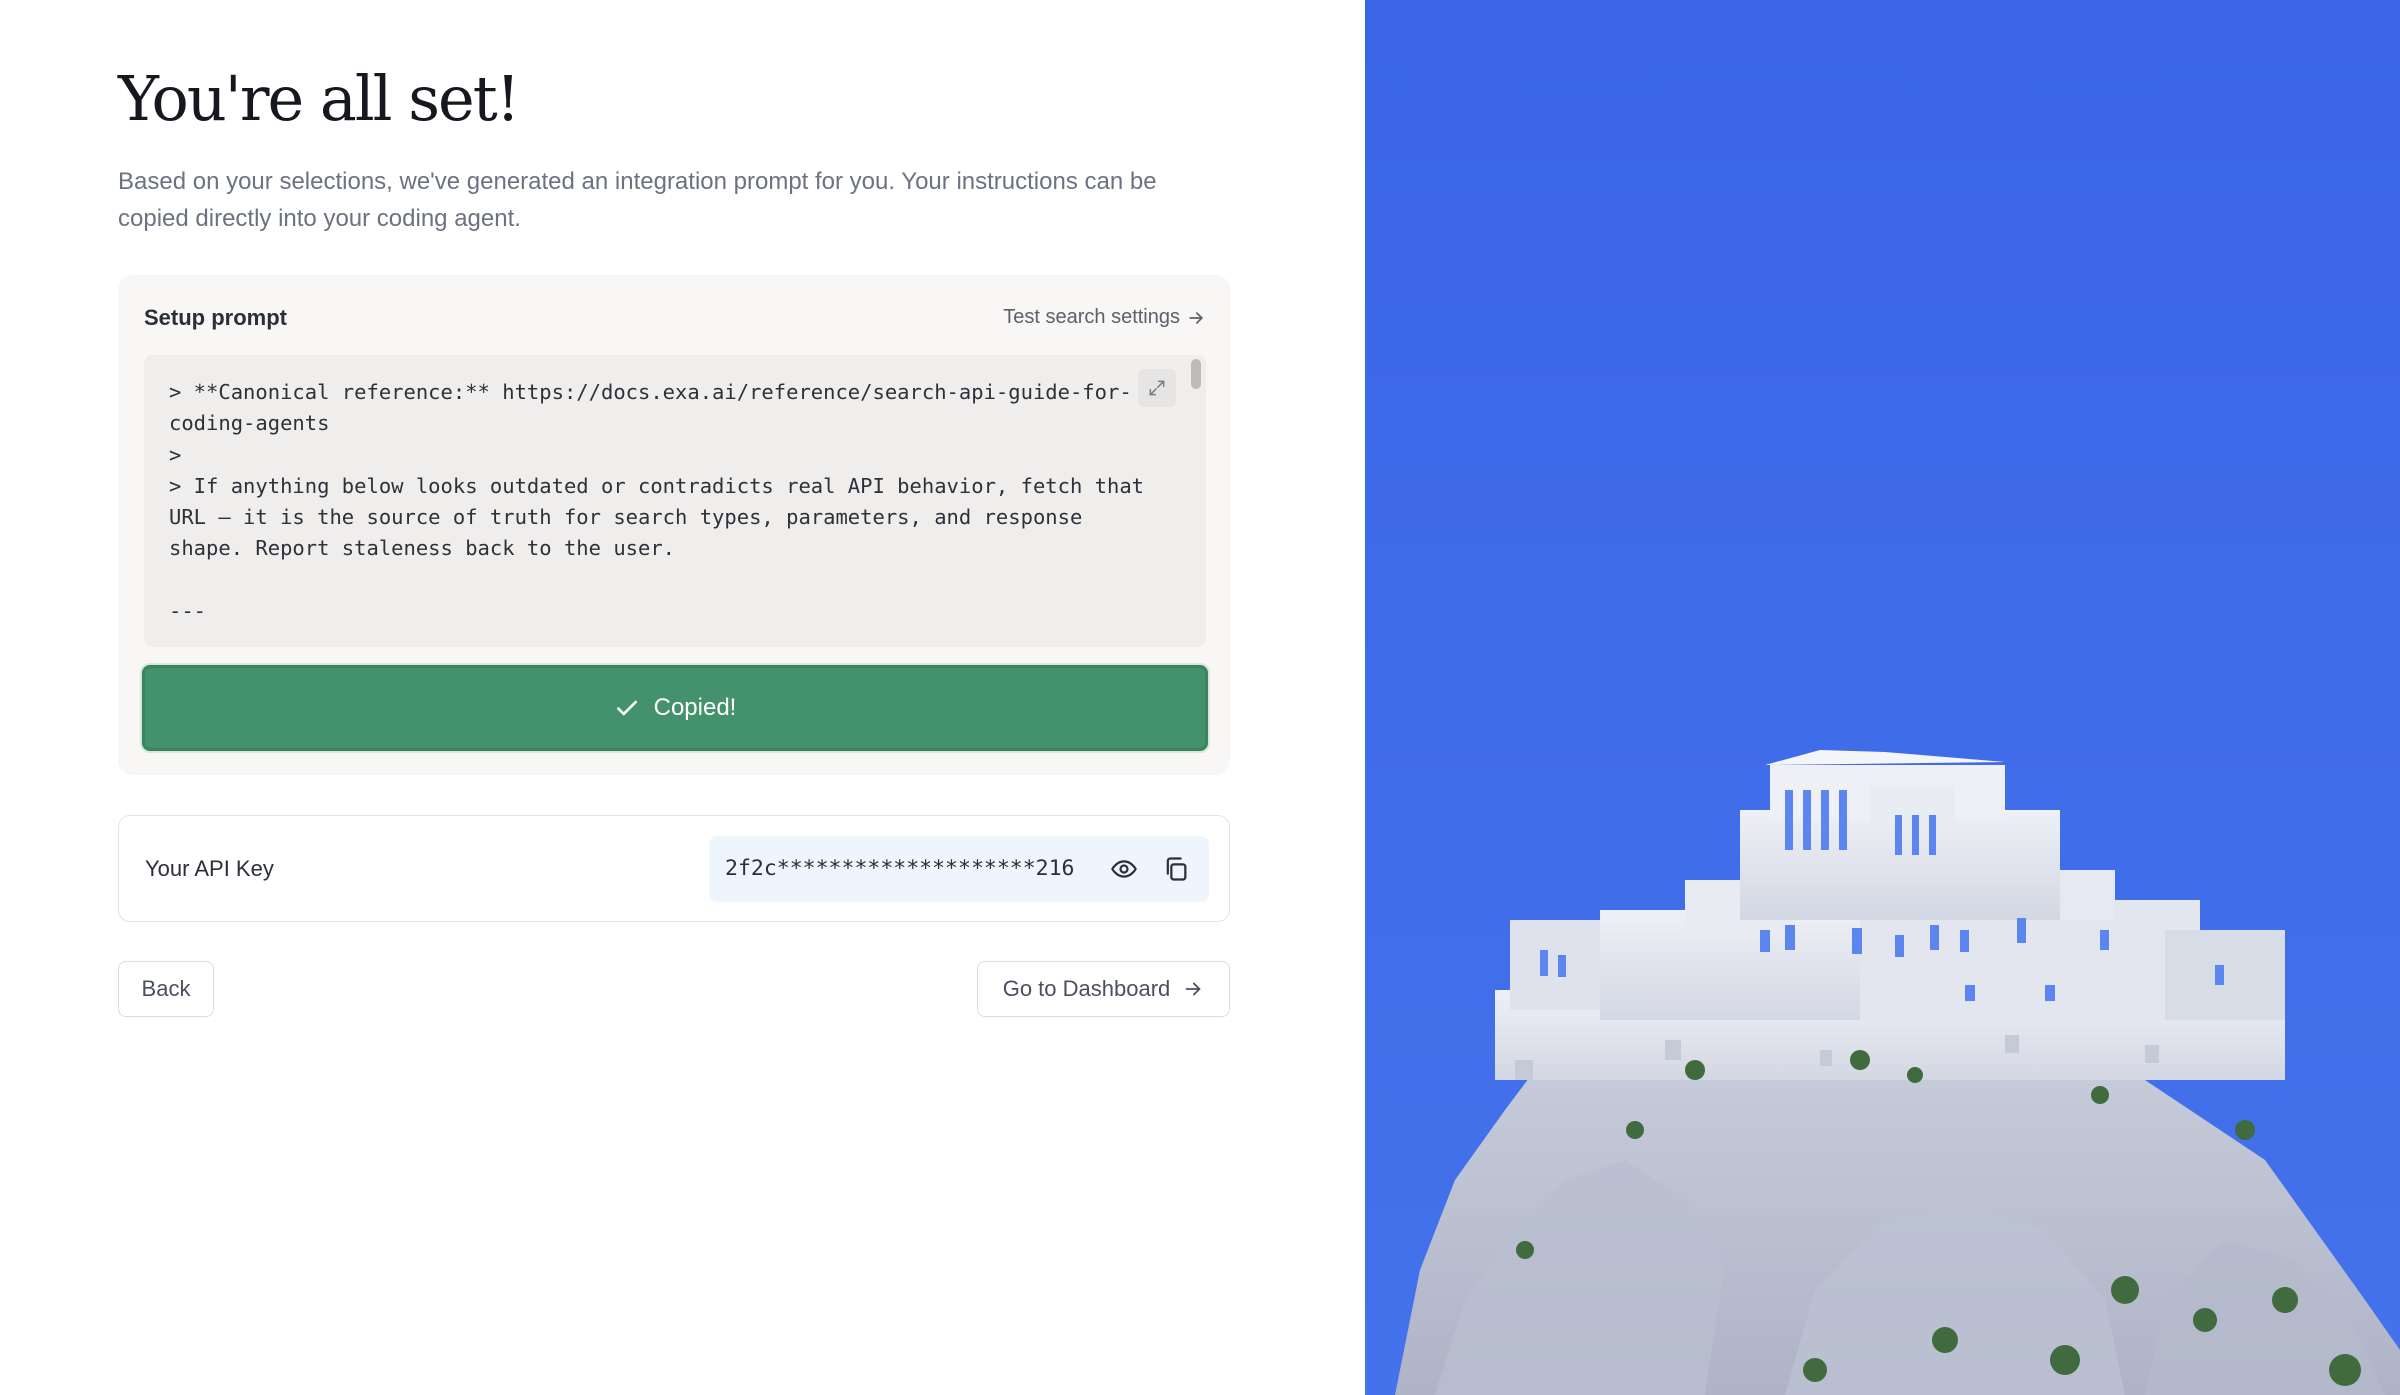 Image resolution: width=2400 pixels, height=1395 pixels. I want to click on copy-prompt-label: Copied!, so click(695, 707).